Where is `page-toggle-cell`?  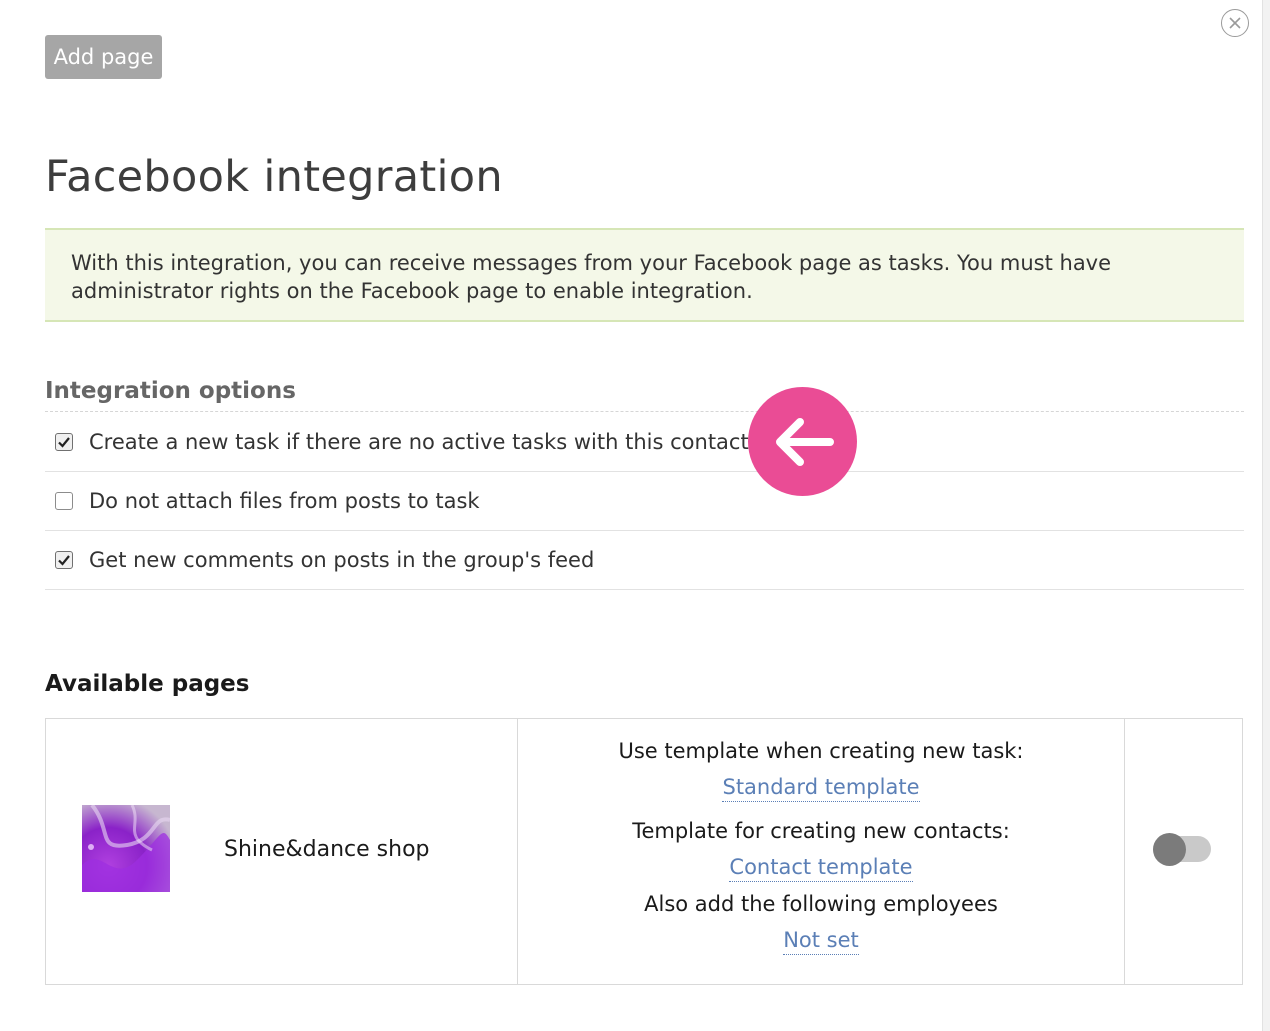
page-toggle-cell is located at coordinates (1183, 851).